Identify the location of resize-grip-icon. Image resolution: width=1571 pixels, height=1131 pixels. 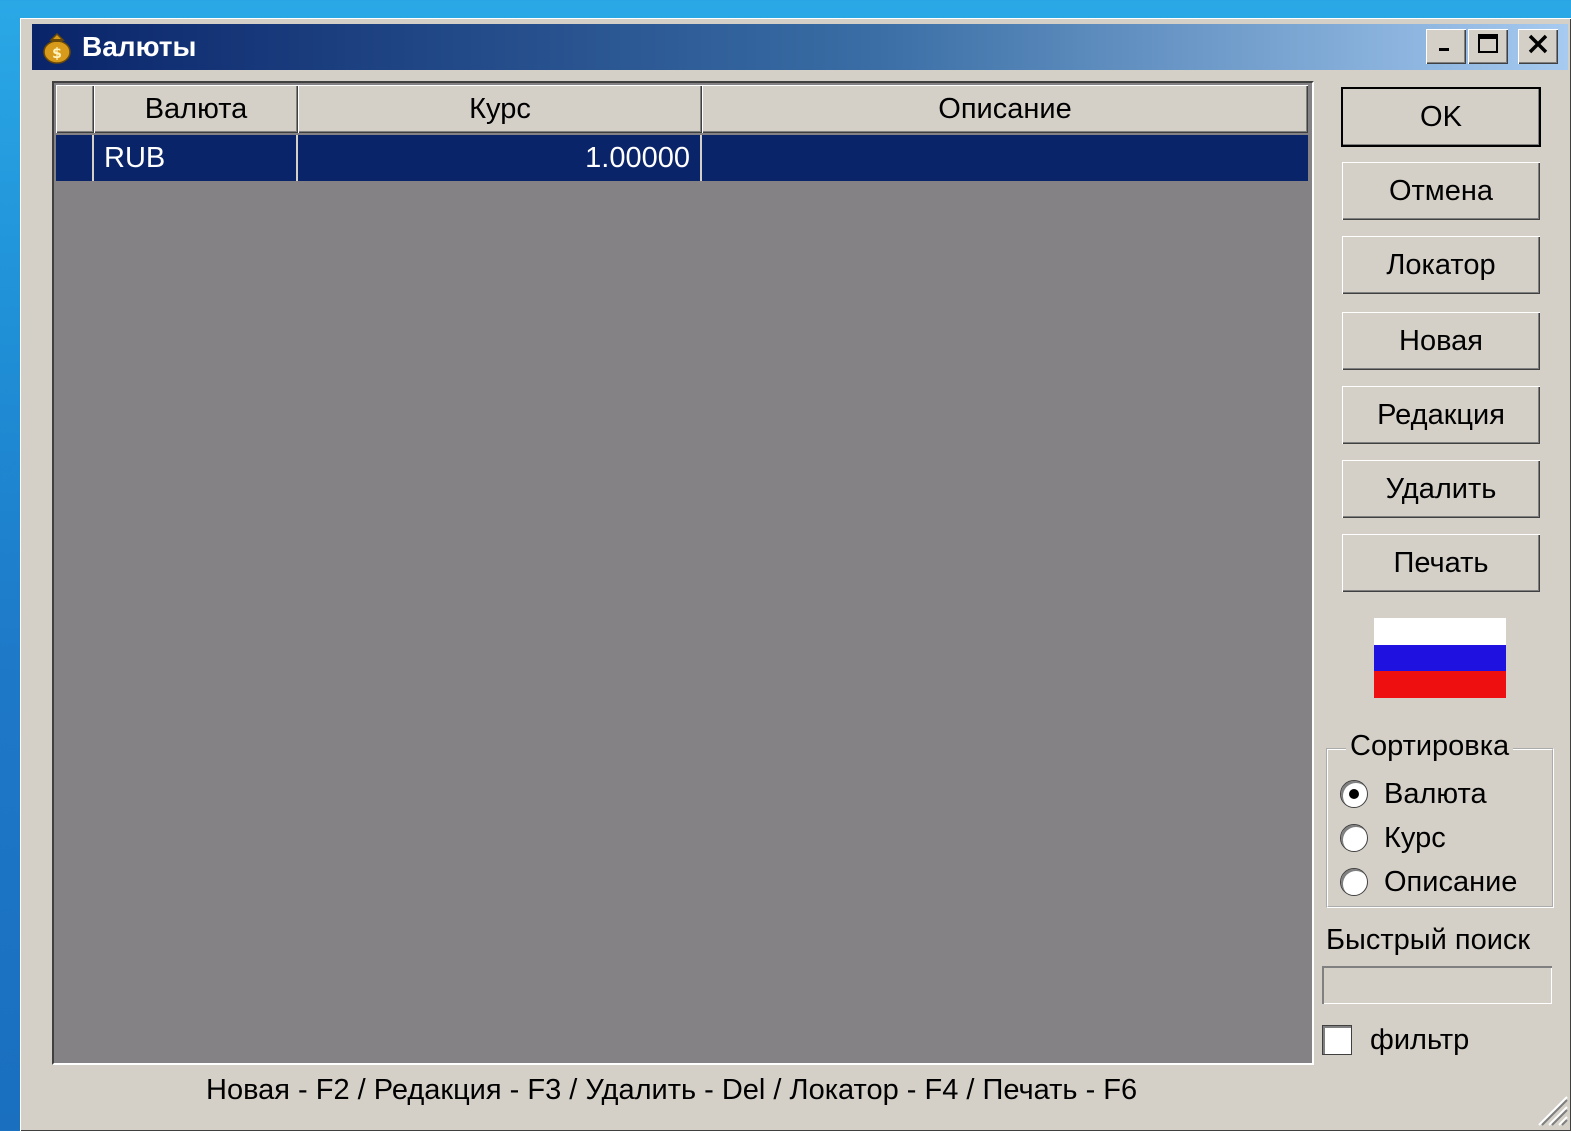
(1549, 1107).